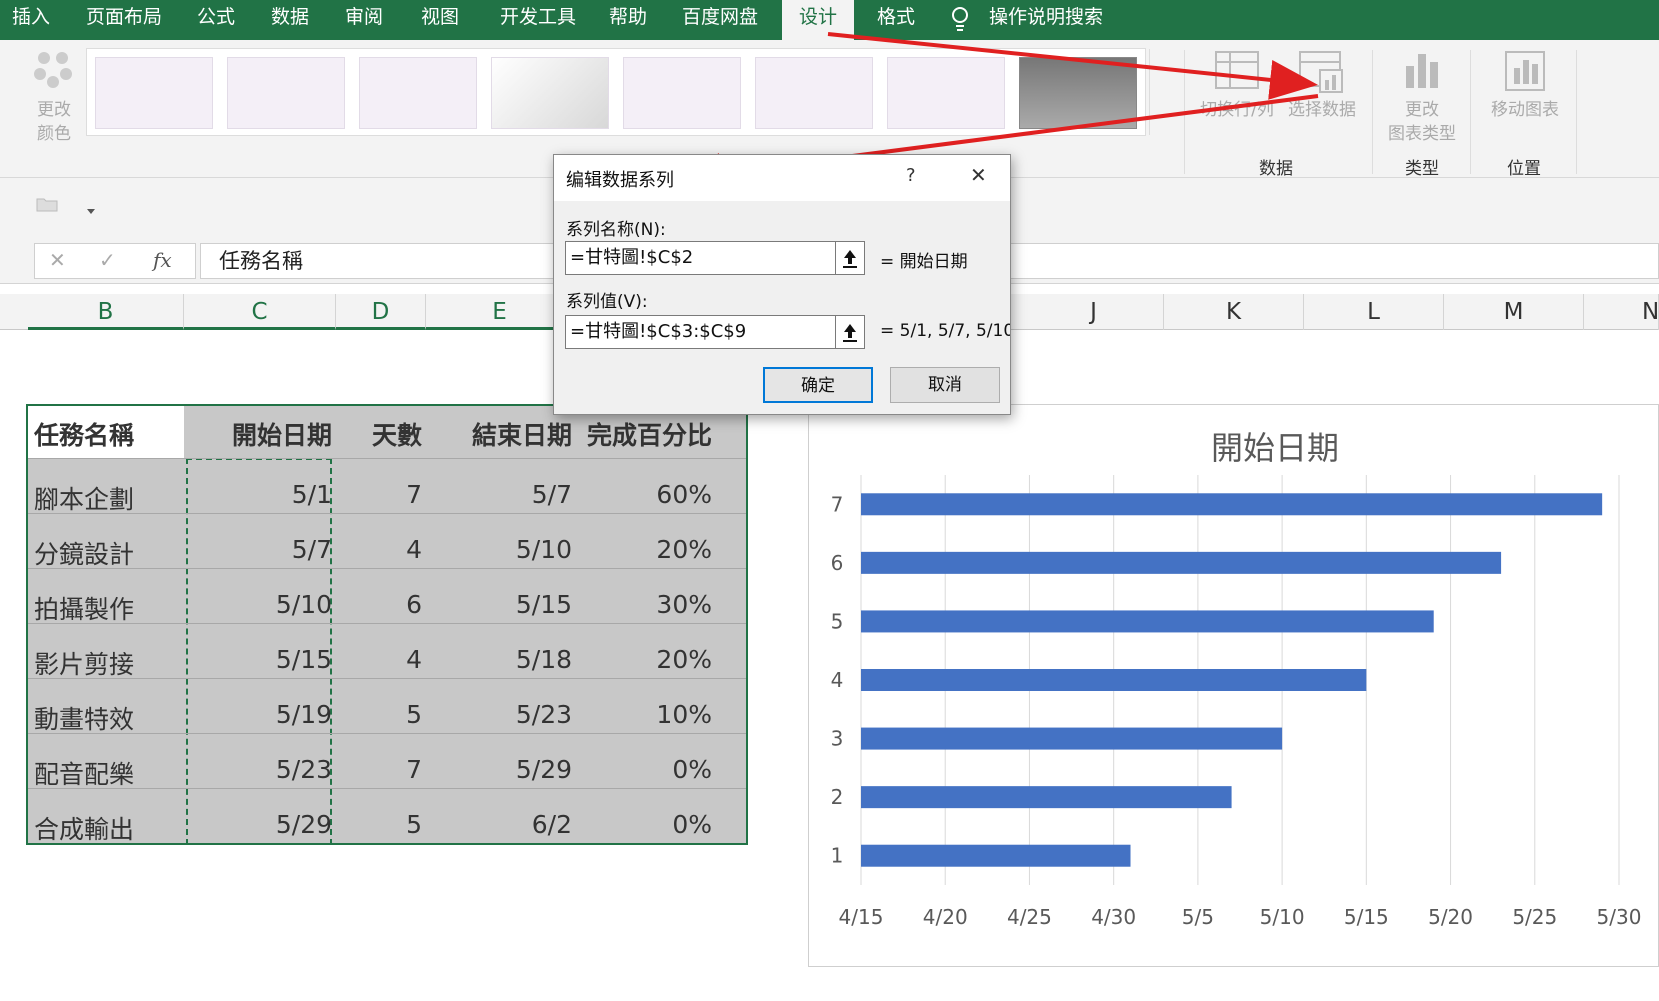 The image size is (1659, 1001). I want to click on cancel-button: 取消, so click(945, 385).